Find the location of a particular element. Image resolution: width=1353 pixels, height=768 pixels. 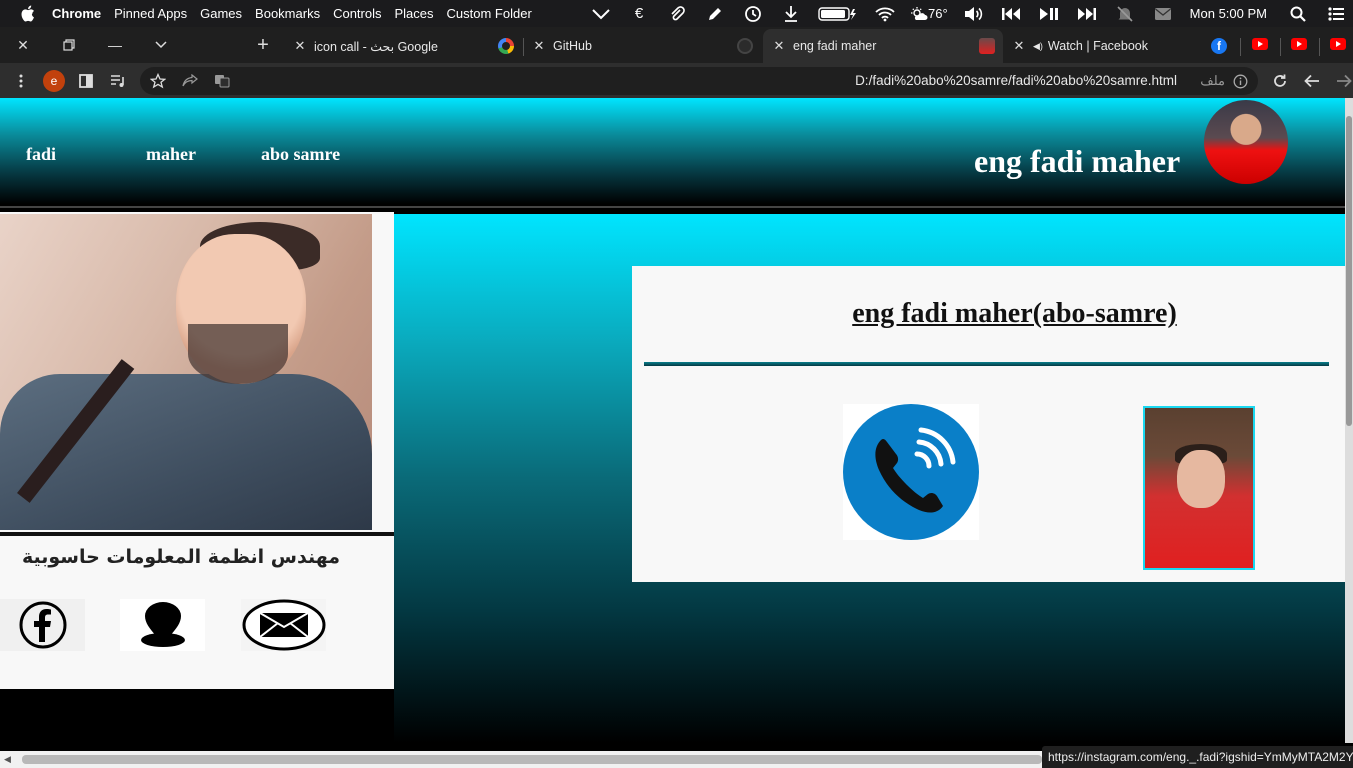

tab-title: eng fadi maher is located at coordinates (835, 46).